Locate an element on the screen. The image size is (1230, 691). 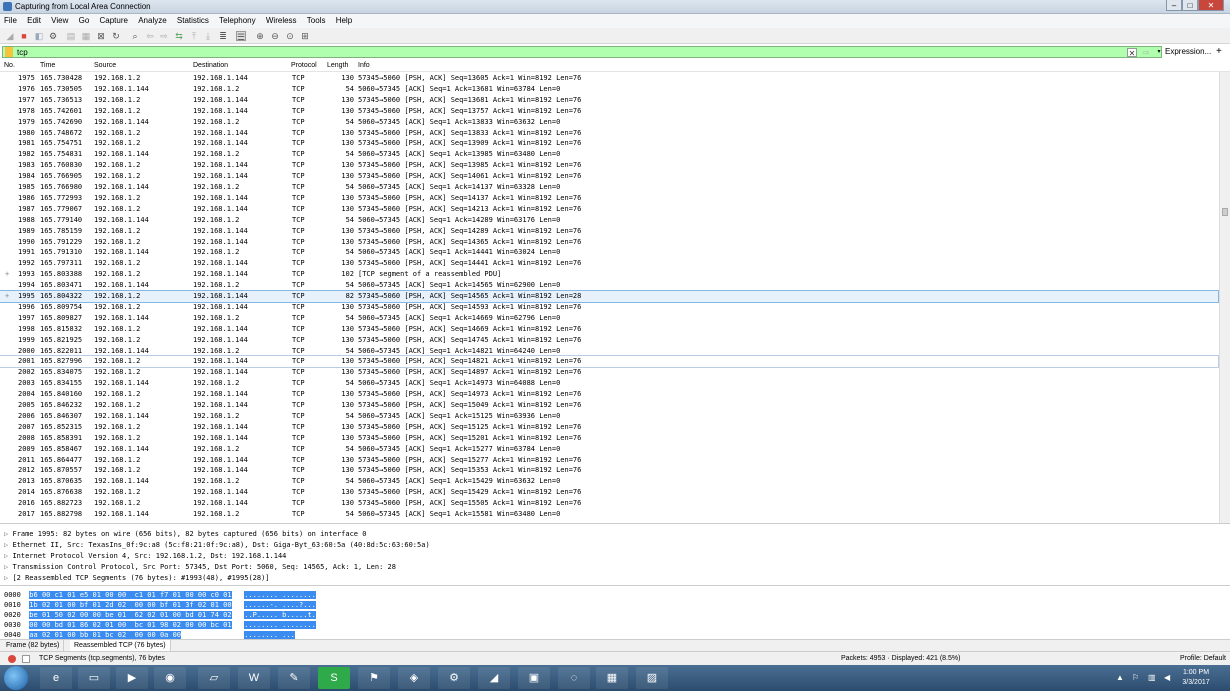
go-back-icon: ⇦ is located at coordinates (150, 36).